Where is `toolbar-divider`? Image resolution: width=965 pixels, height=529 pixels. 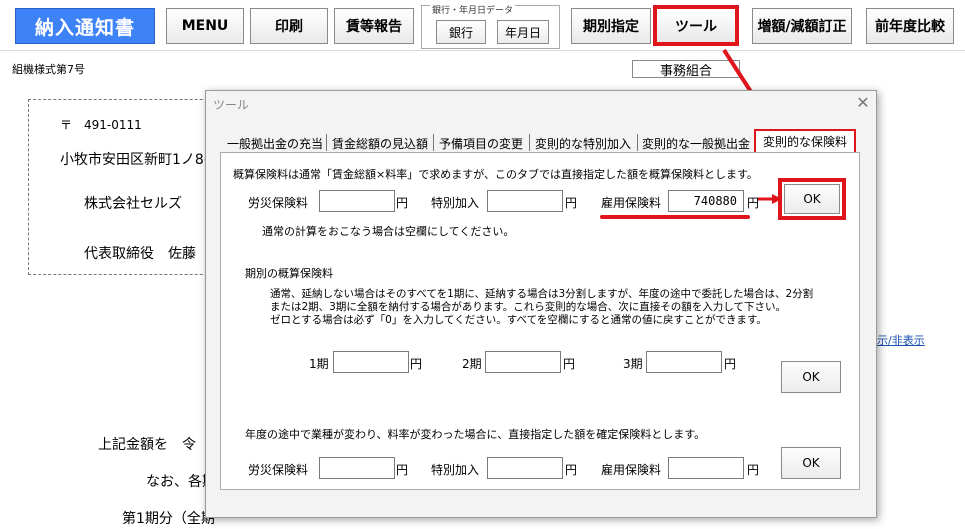
toolbar-divider is located at coordinates (482, 50).